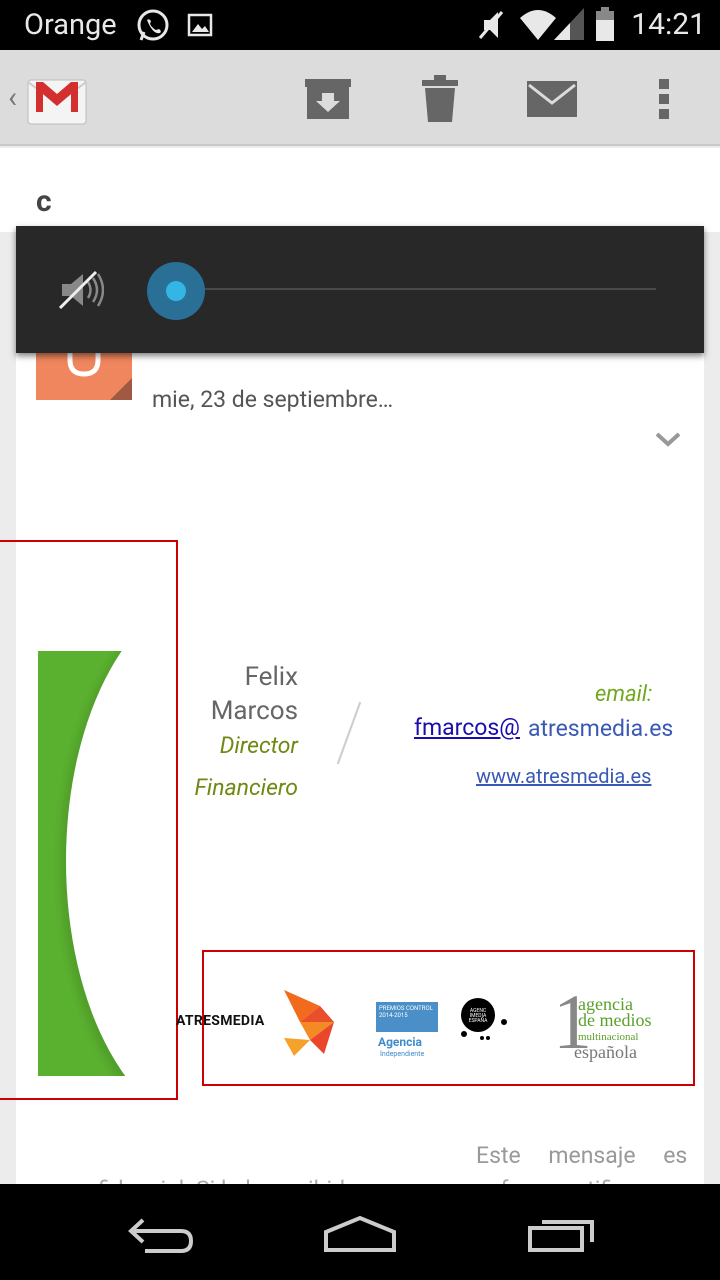 The height and width of the screenshot is (1280, 720). I want to click on mute-icon, so click(491, 27).